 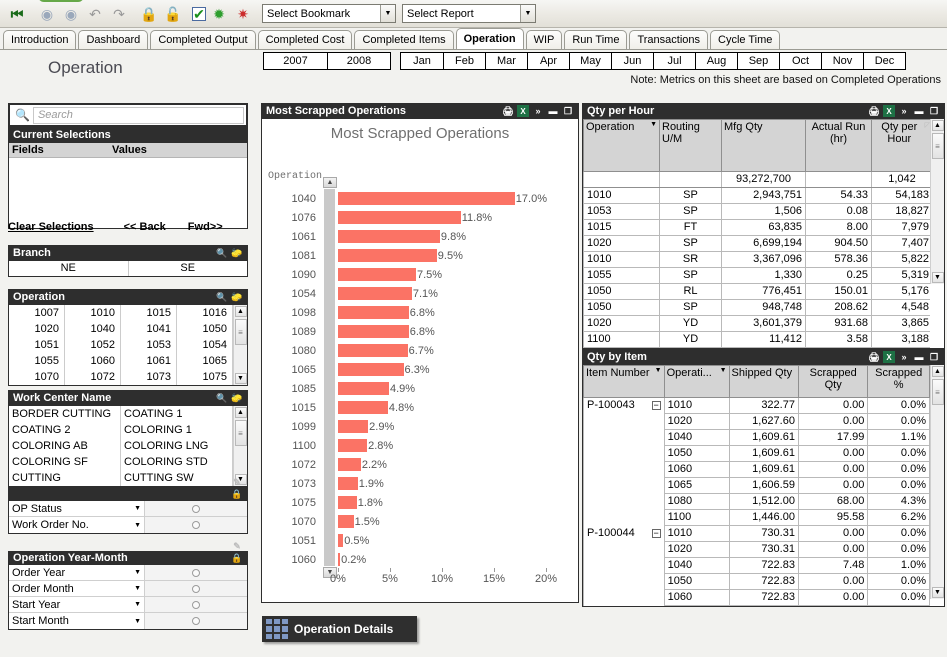 What do you see at coordinates (128, 525) in the screenshot?
I see `multibox-row: Work Order No. ▼` at bounding box center [128, 525].